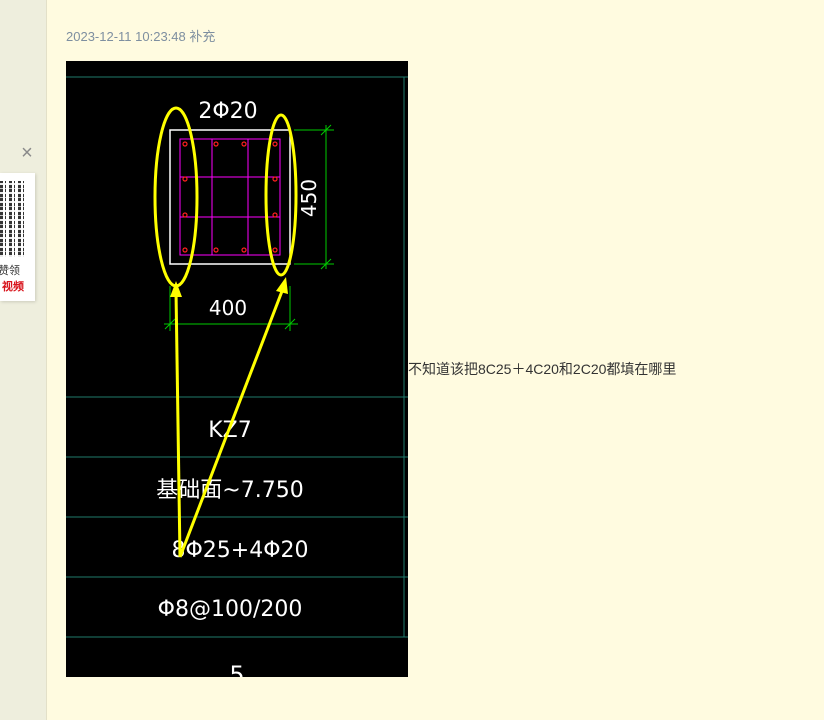 The width and height of the screenshot is (824, 720). I want to click on qr-ad-panel: 赞领 视频, so click(17, 237).